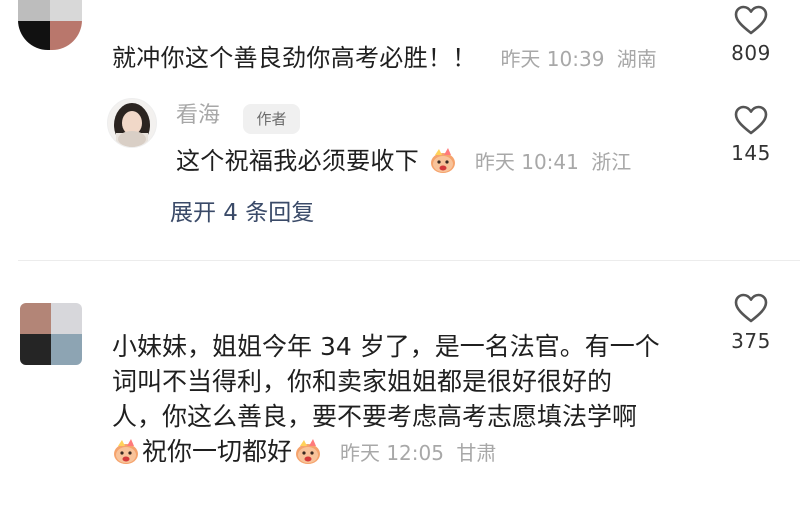  Describe the element at coordinates (476, 453) in the screenshot. I see `comment-location: 甘肃` at that location.